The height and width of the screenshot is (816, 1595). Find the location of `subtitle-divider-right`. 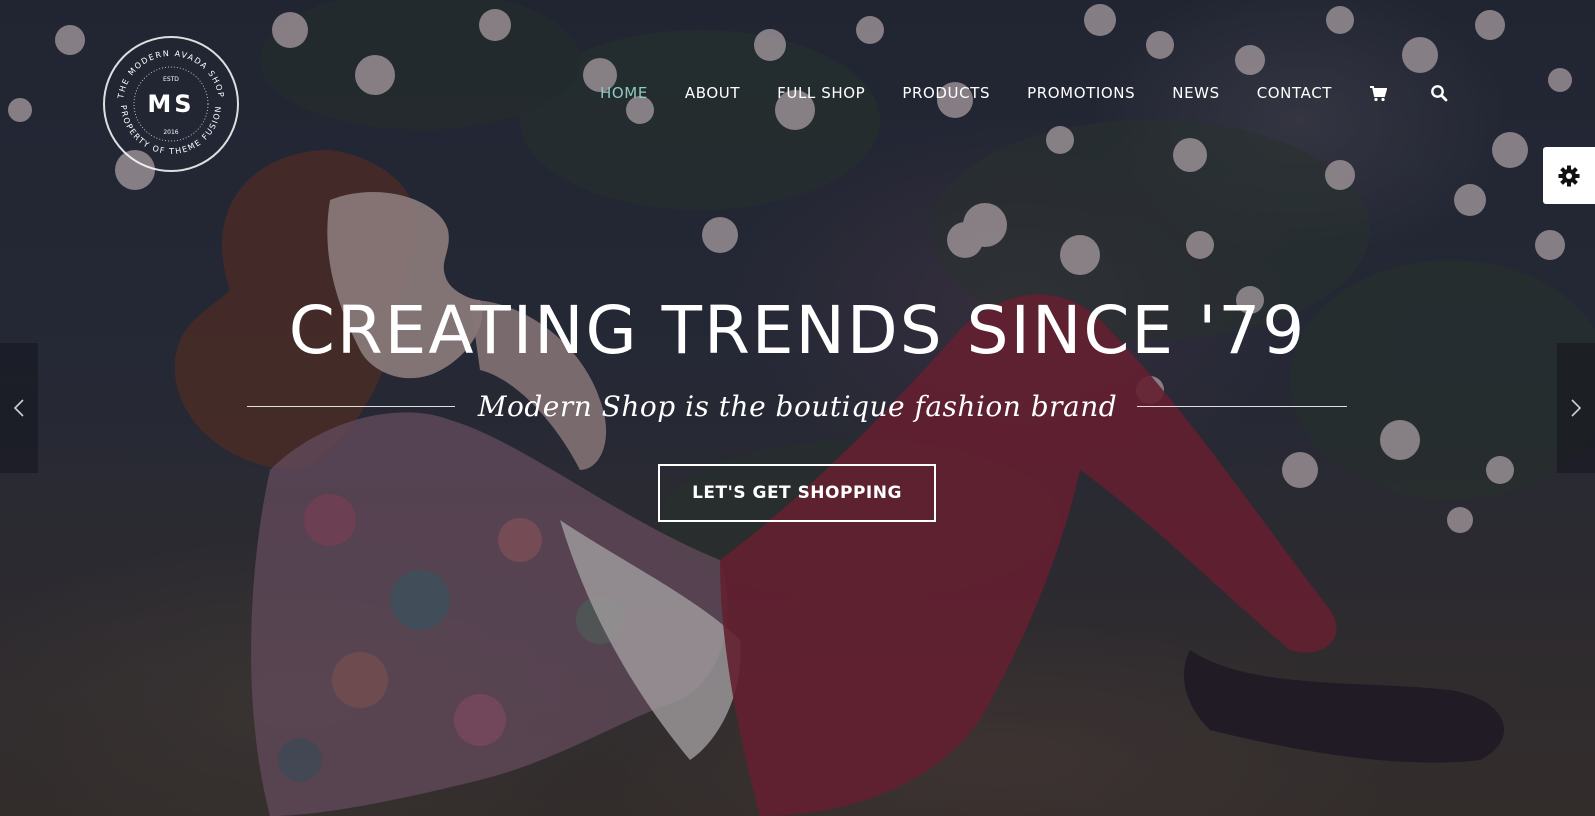

subtitle-divider-right is located at coordinates (1242, 406).